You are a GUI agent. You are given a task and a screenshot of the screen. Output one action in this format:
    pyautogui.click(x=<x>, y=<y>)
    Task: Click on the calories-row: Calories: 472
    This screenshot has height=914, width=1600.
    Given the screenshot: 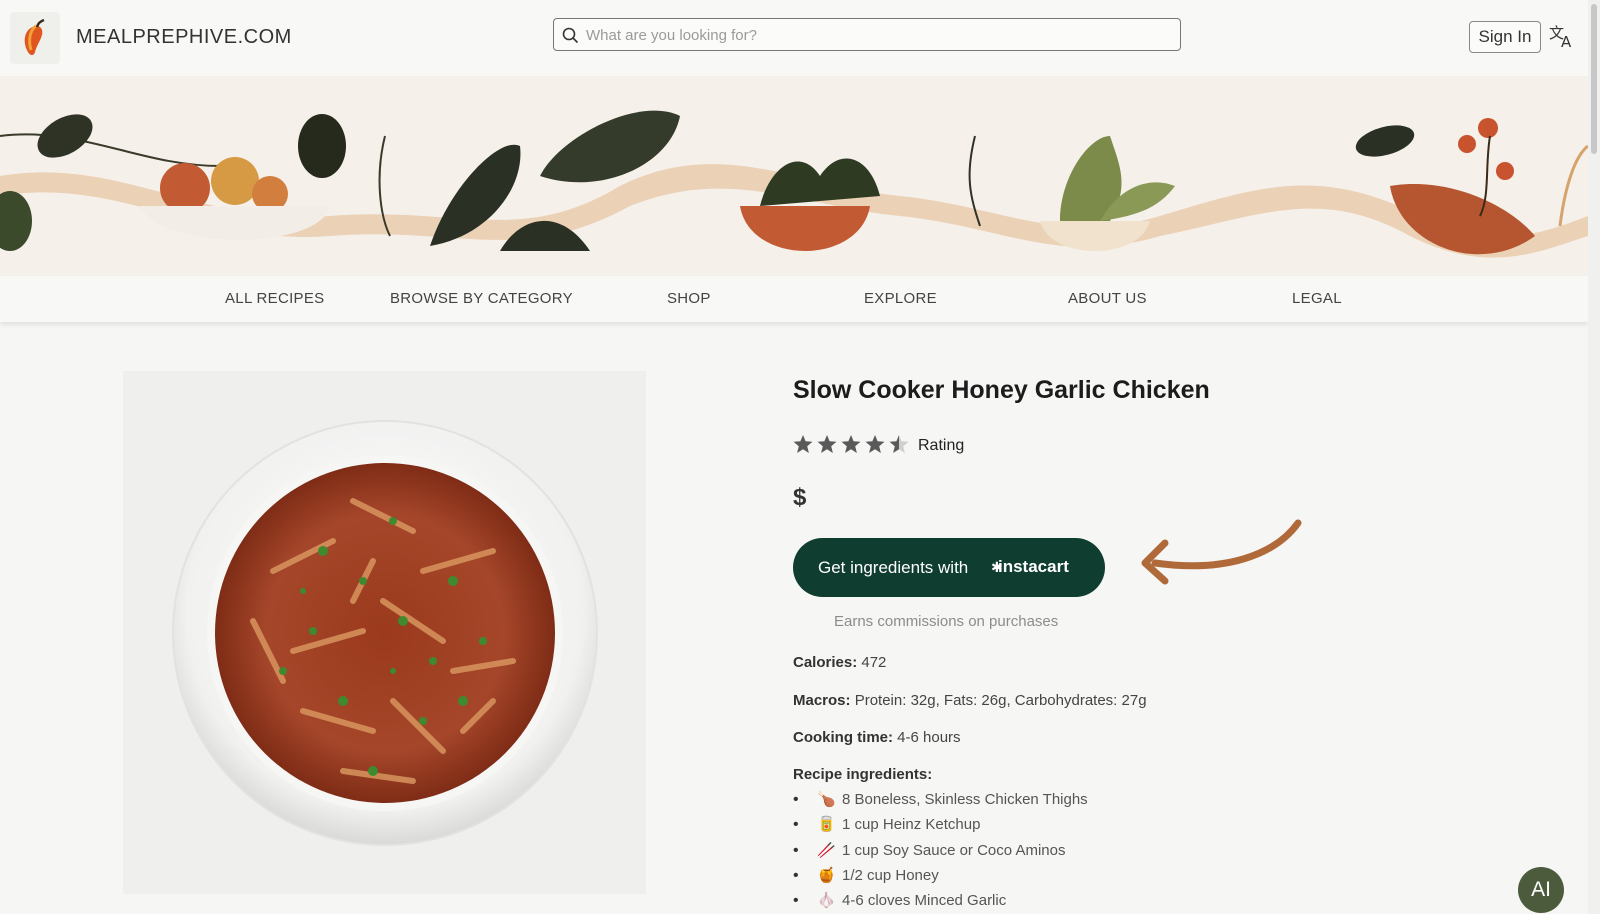 What is the action you would take?
    pyautogui.click(x=839, y=662)
    